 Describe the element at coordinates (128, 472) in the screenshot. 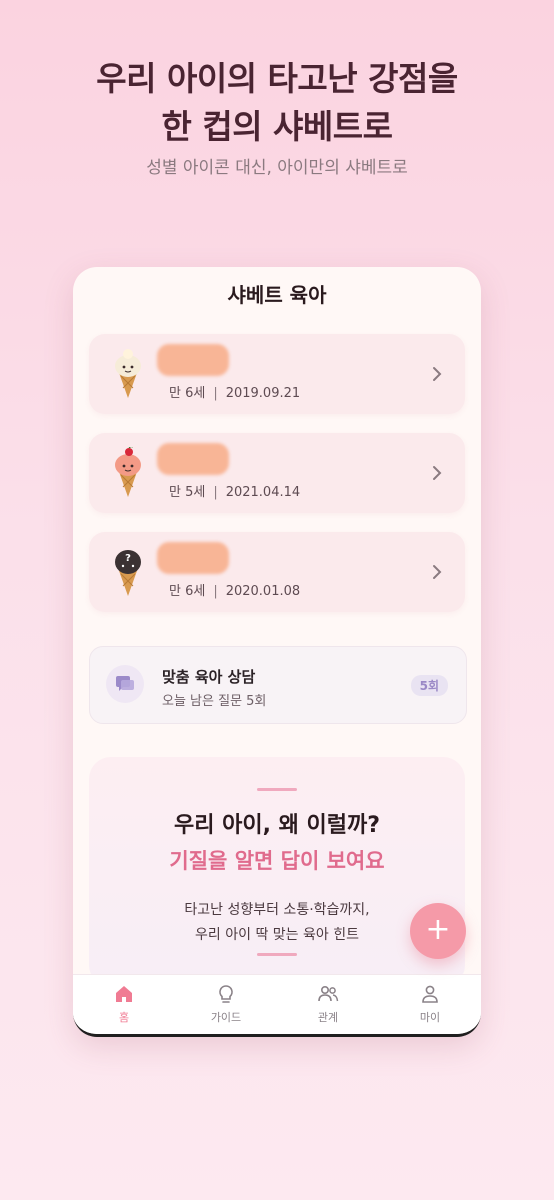

I see `strawberry-ice-cream-icon` at that location.